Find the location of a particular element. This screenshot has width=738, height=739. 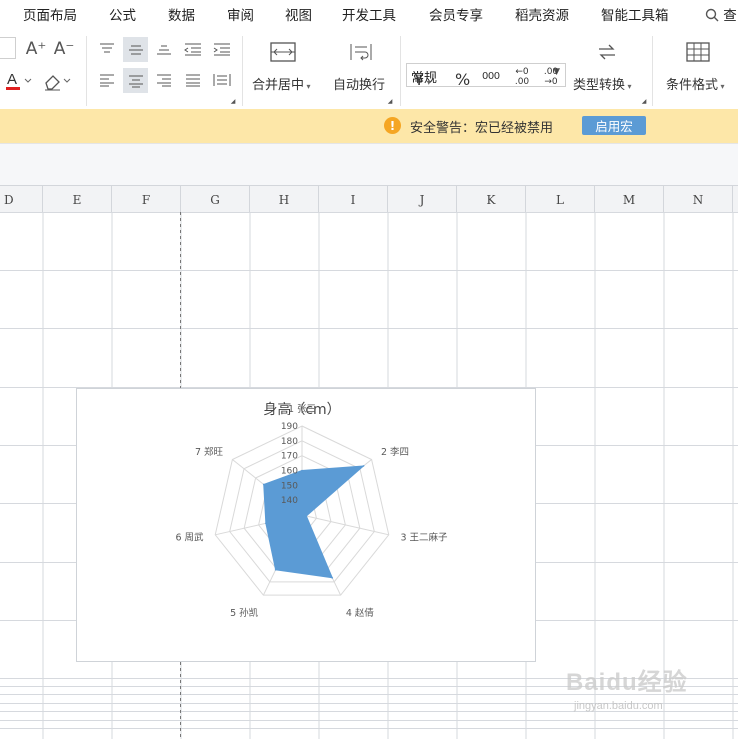

radar-category-label: 1 张三 is located at coordinates (302, 409).